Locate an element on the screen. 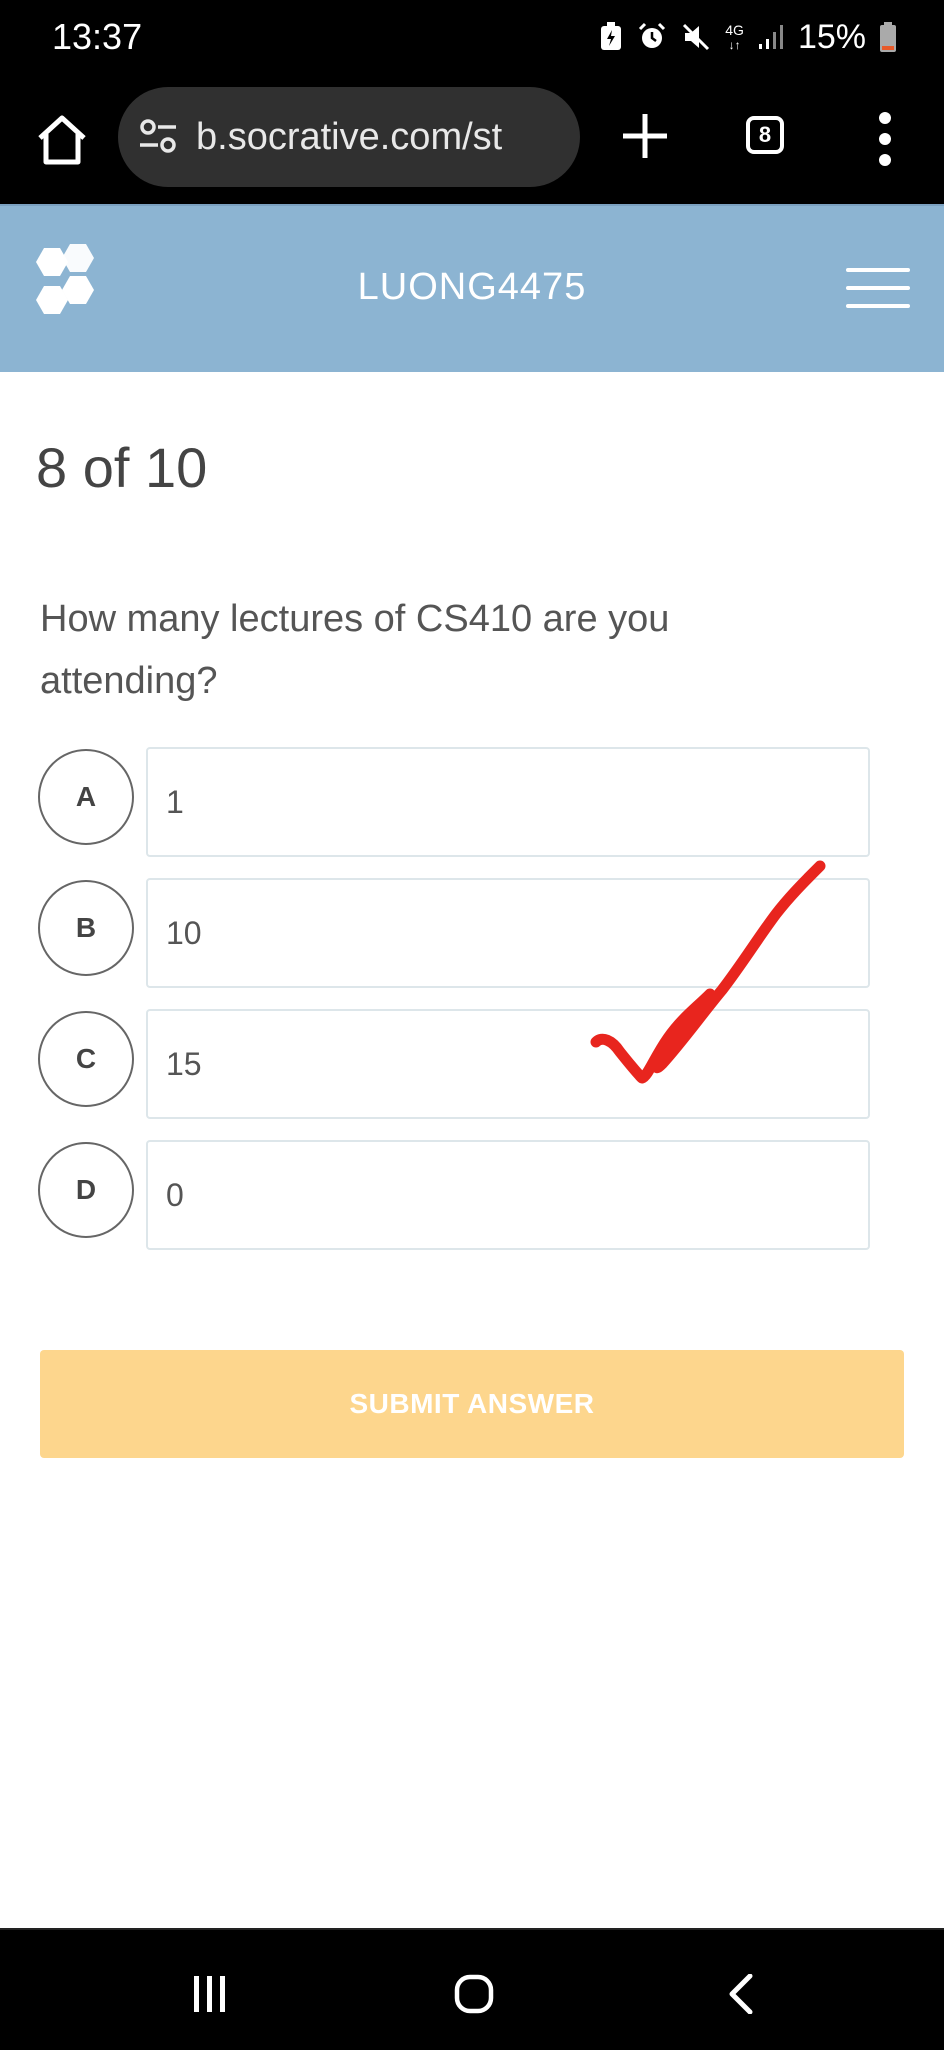  tab-count: 8 is located at coordinates (765, 134).